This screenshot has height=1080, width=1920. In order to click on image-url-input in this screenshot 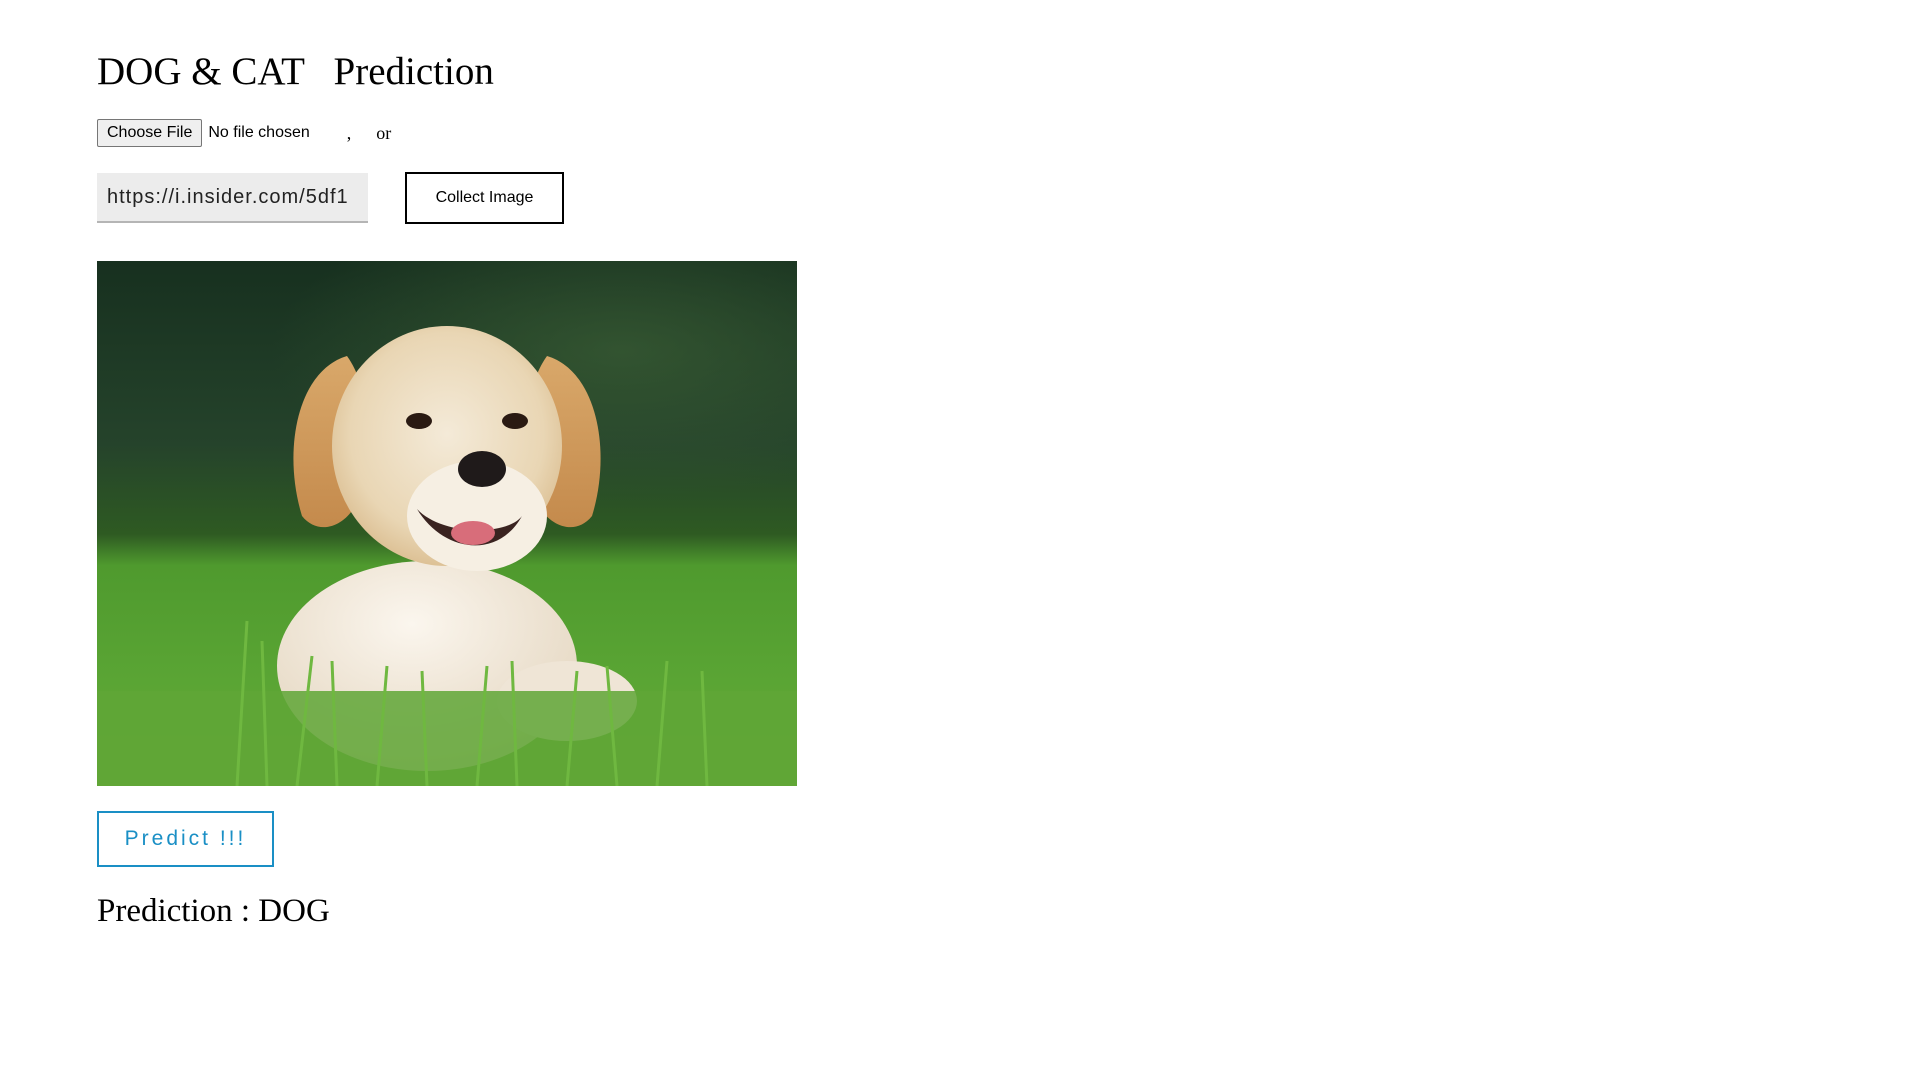, I will do `click(232, 198)`.